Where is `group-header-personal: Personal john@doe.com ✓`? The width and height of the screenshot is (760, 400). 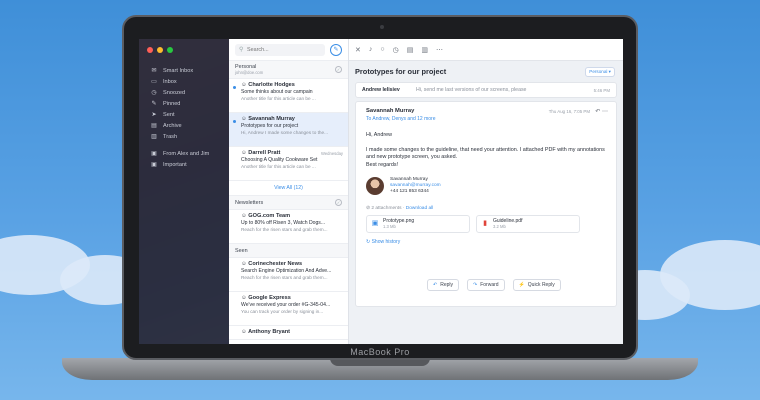
group-header-personal: Personal john@doe.com ✓ is located at coordinates (288, 70).